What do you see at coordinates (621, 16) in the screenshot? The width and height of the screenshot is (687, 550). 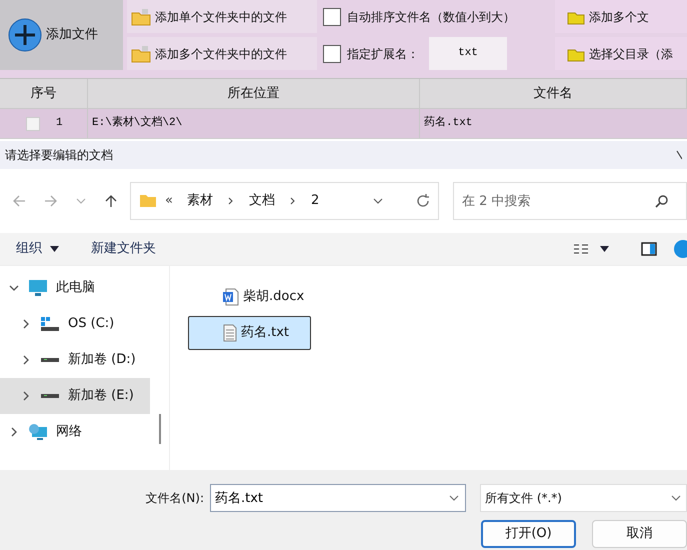 I see `toolbar-button: 添加多个文` at bounding box center [621, 16].